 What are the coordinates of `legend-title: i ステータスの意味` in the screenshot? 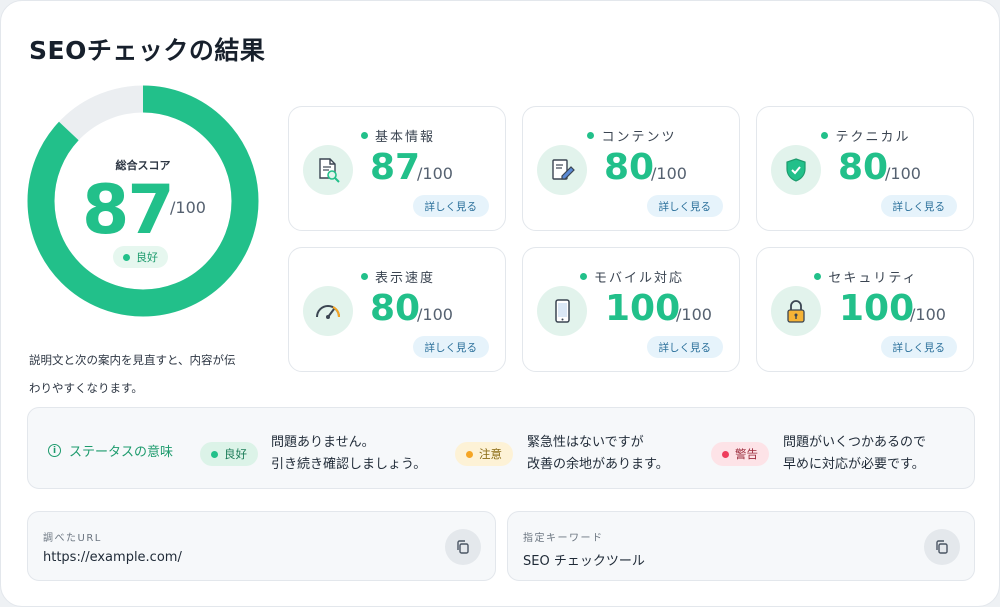 It's located at (110, 450).